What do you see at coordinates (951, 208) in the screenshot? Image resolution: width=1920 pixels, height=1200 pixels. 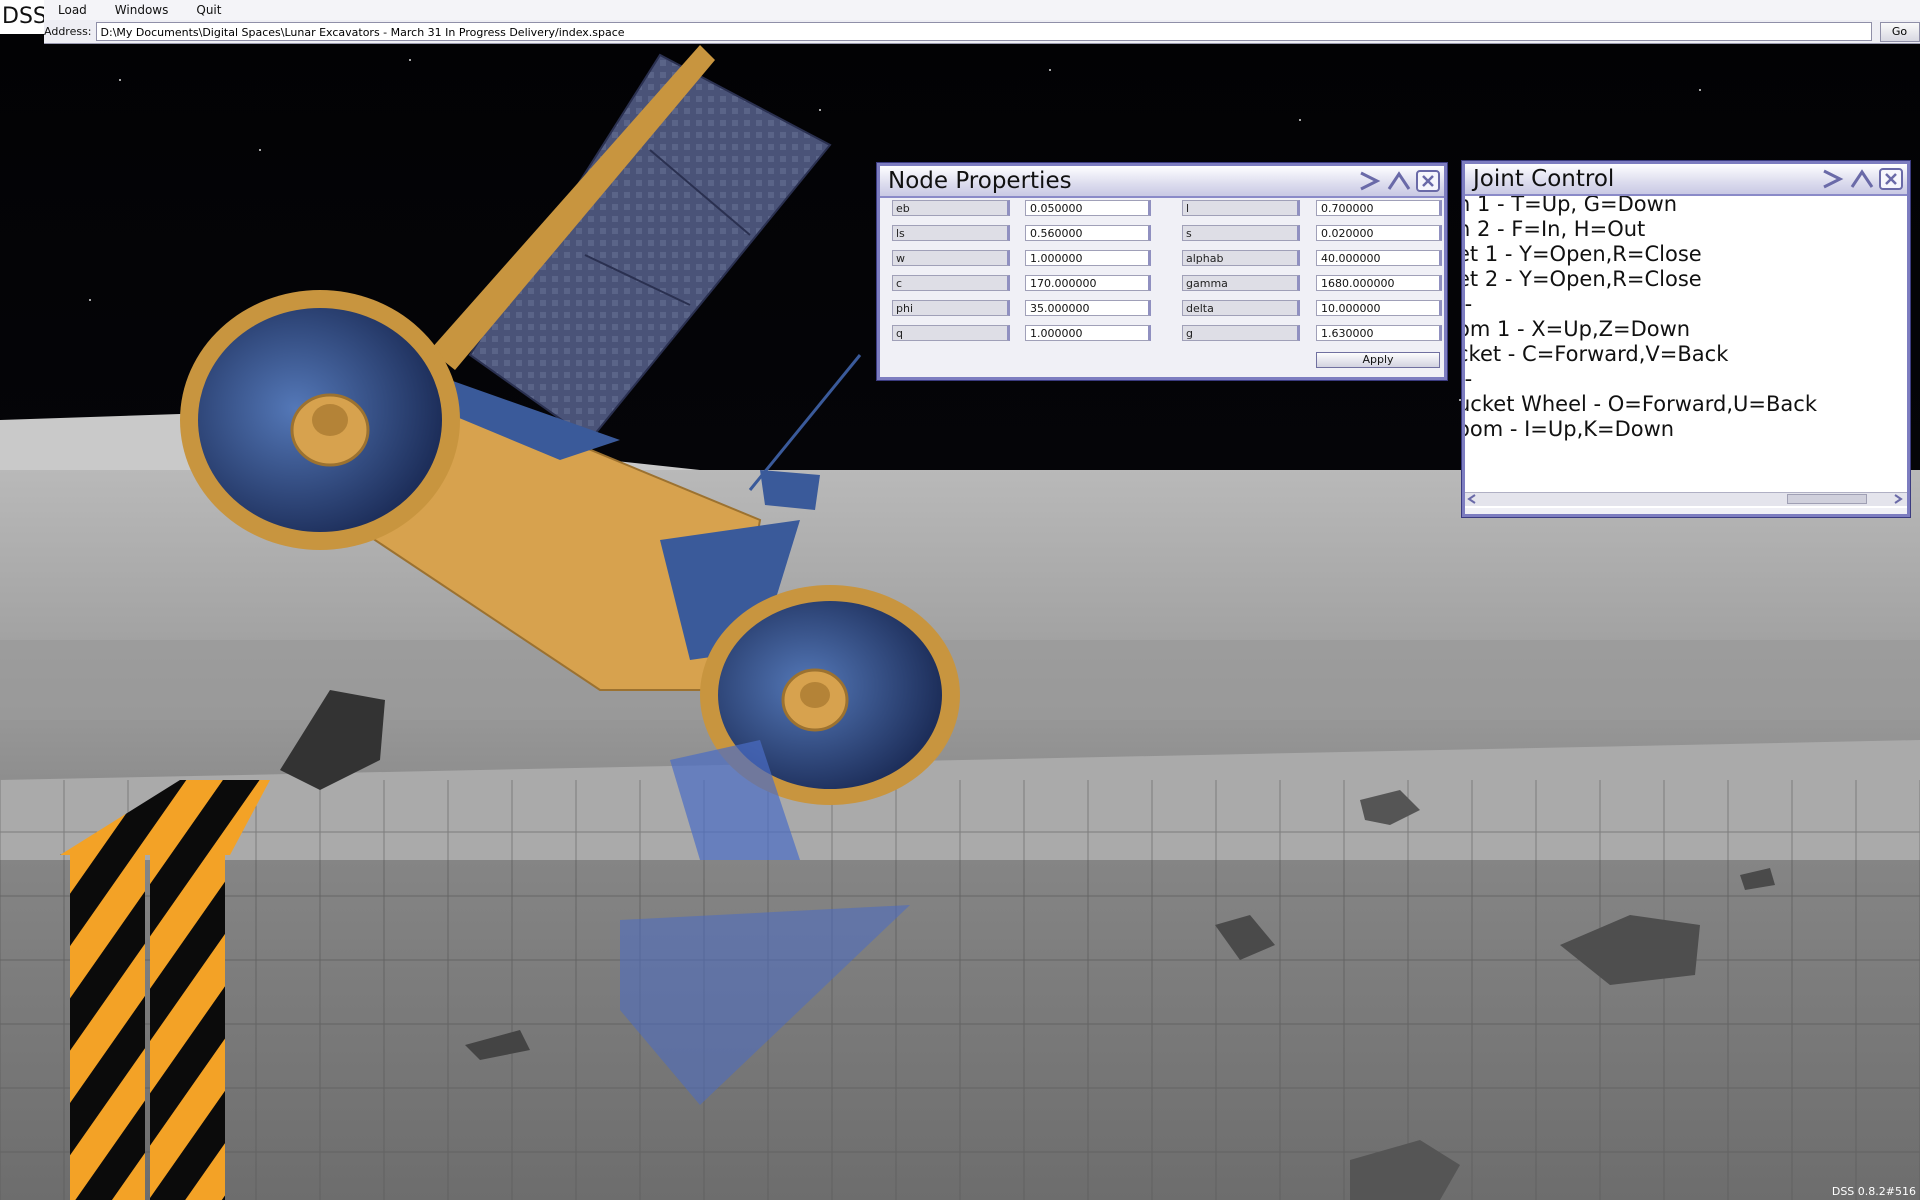 I see `property-label: eb` at bounding box center [951, 208].